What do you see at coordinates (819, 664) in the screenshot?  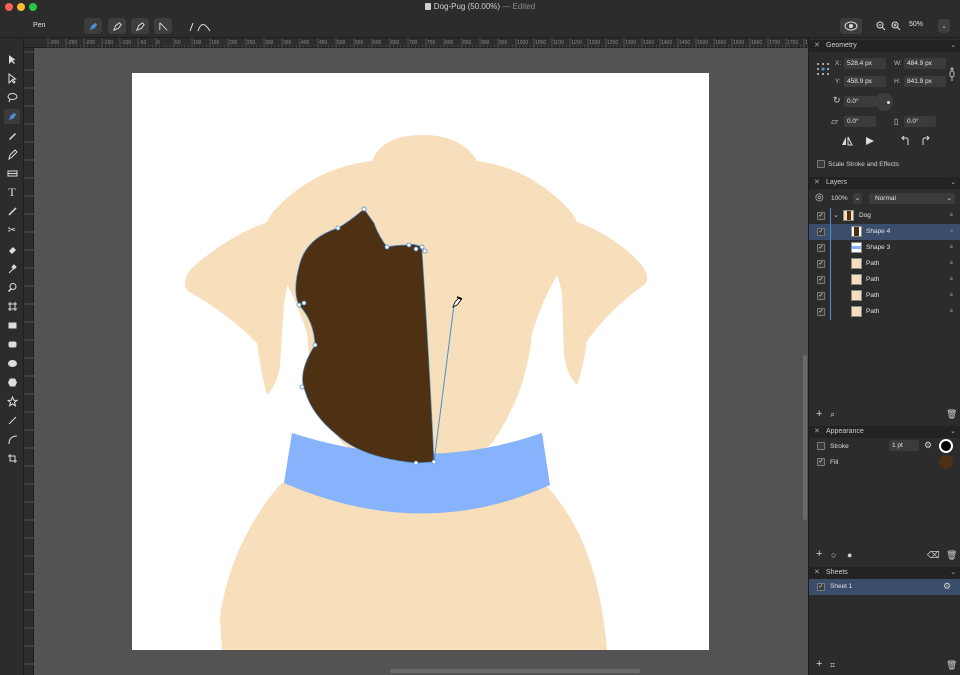 I see `add-sheet-icon: +` at bounding box center [819, 664].